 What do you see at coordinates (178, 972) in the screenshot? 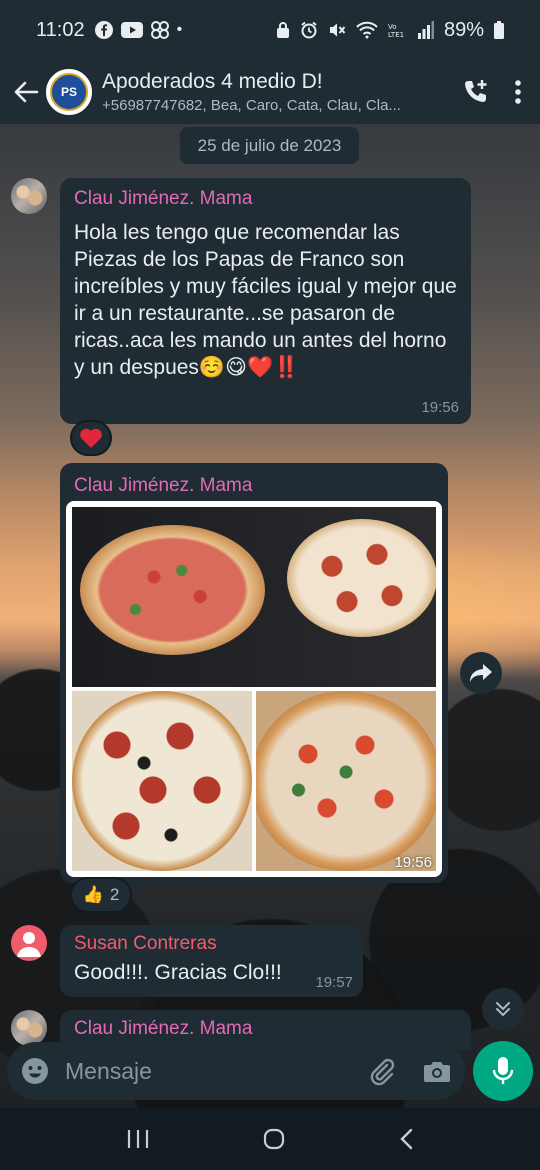
I see `message-text: Good!!!. Gracias Clo!!!` at bounding box center [178, 972].